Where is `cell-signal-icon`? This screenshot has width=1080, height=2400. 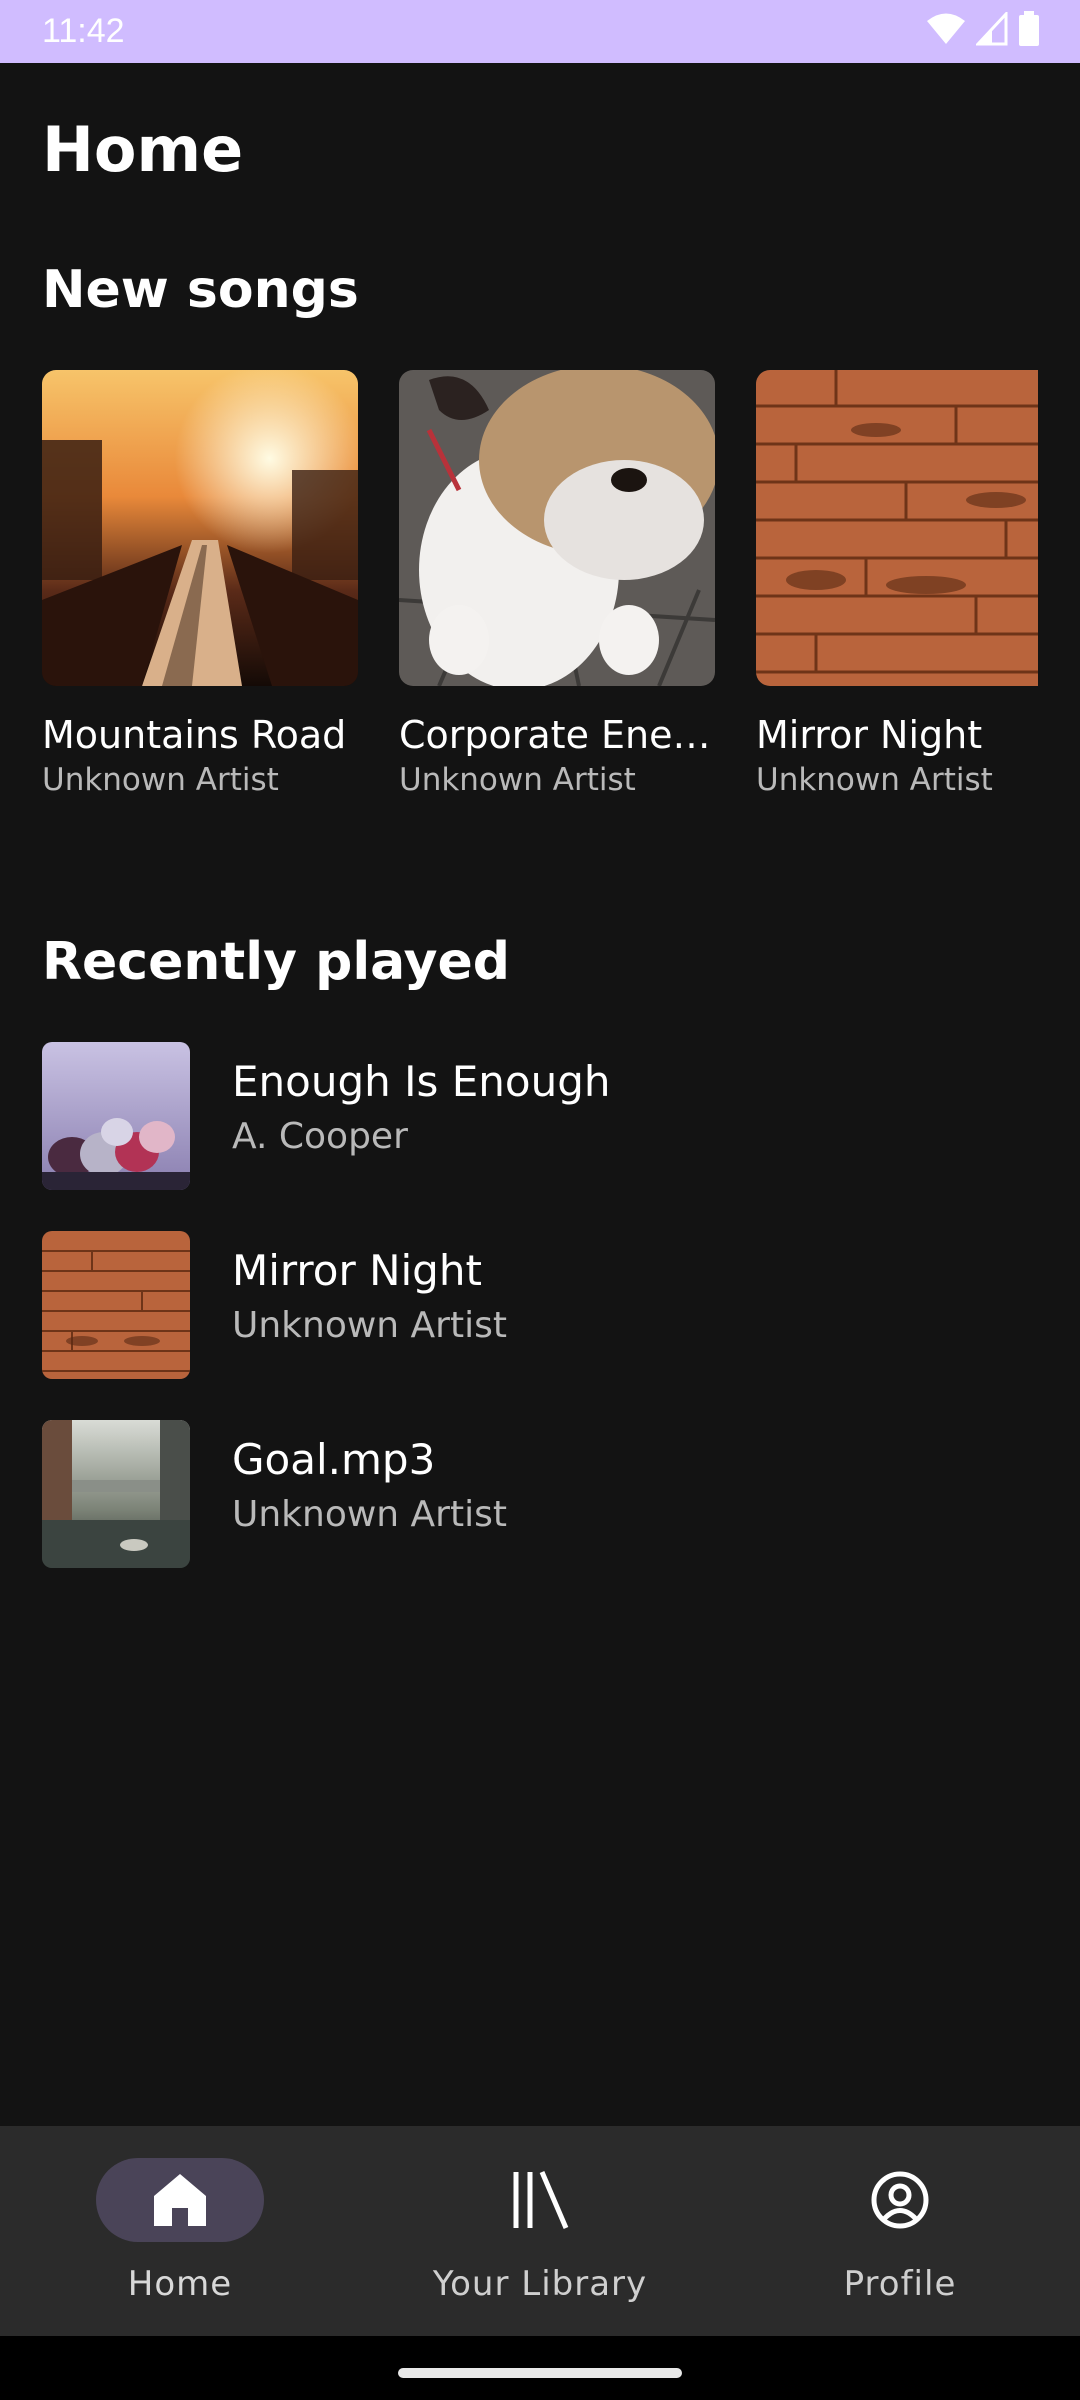 cell-signal-icon is located at coordinates (991, 30).